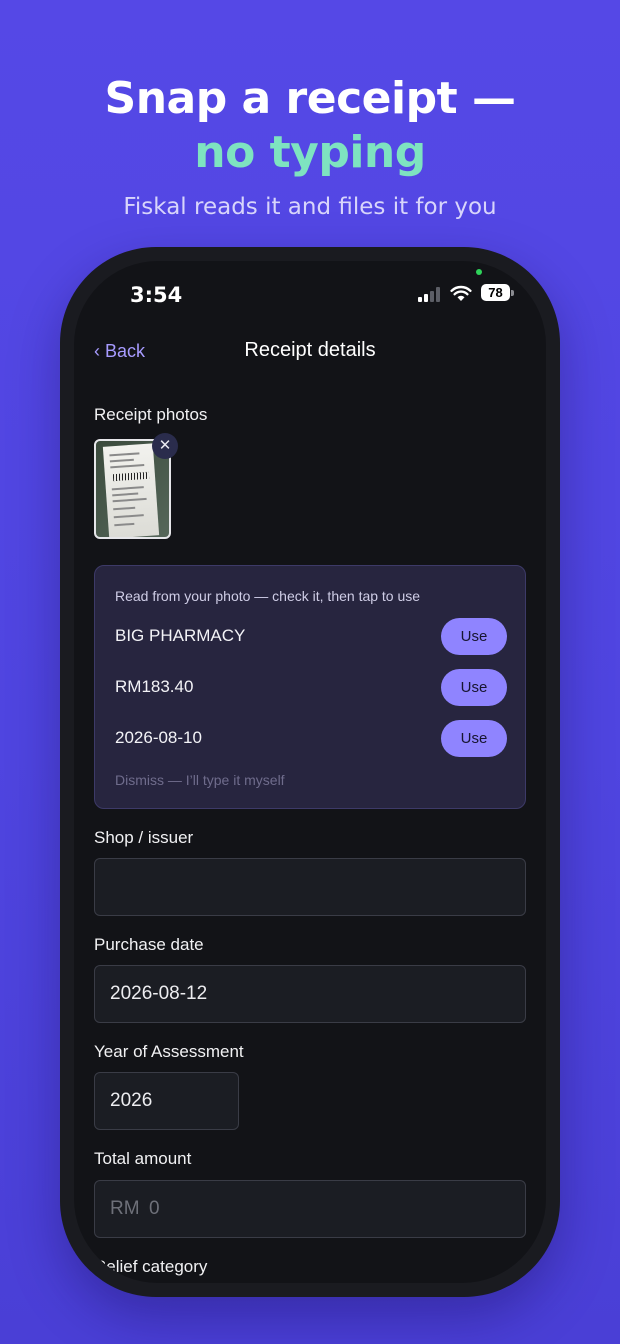 The image size is (620, 1344). Describe the element at coordinates (311, 636) in the screenshot. I see `ocr-suggestion-shop: BIG PHARMACY Use` at that location.